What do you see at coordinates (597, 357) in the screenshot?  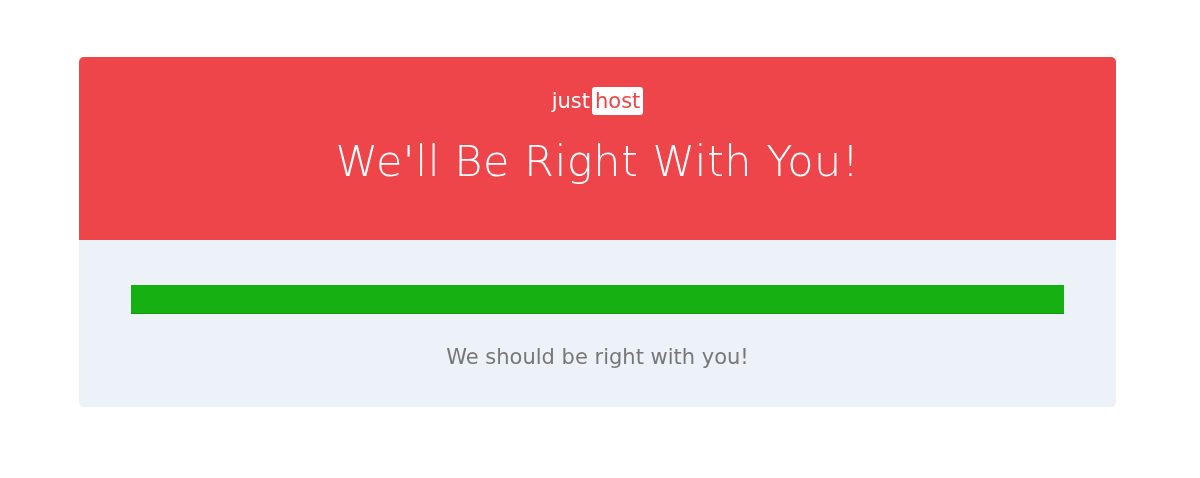 I see `status-message: We should be right with you!` at bounding box center [597, 357].